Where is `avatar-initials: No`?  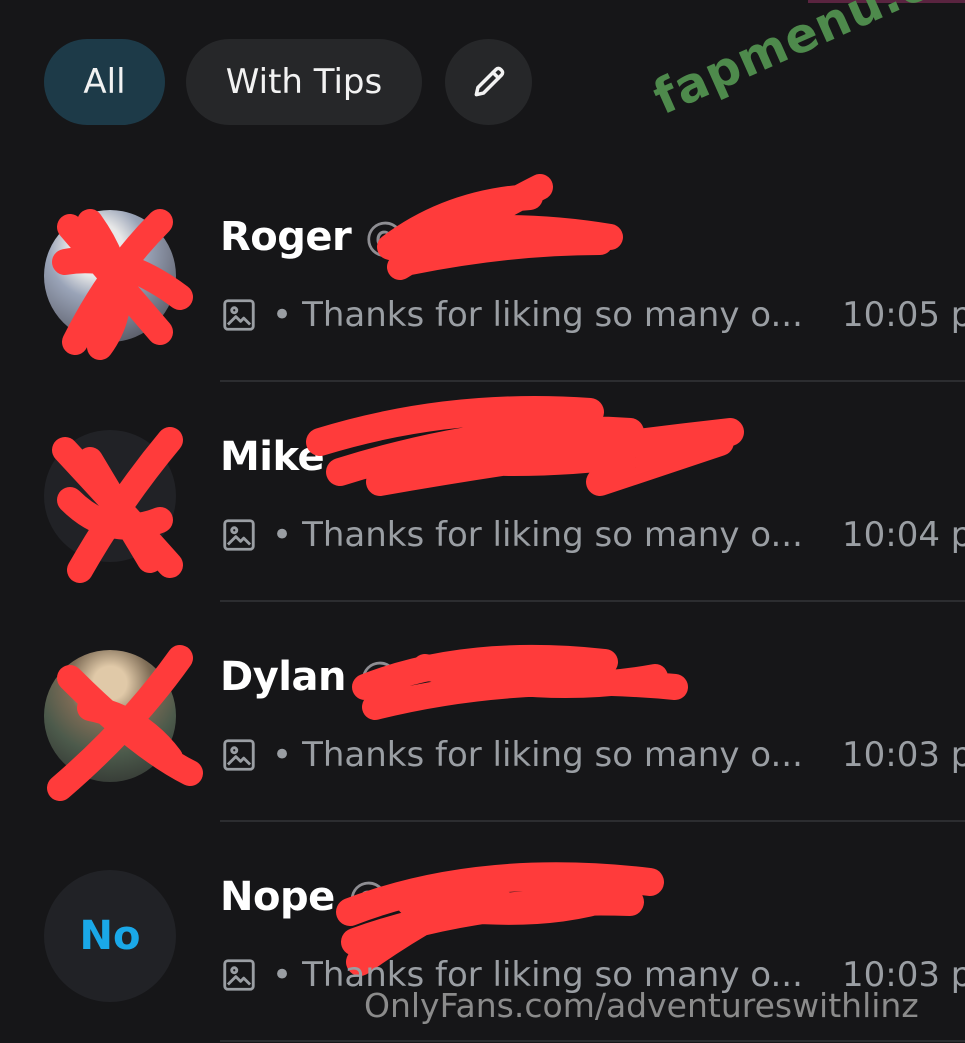 avatar-initials: No is located at coordinates (110, 936).